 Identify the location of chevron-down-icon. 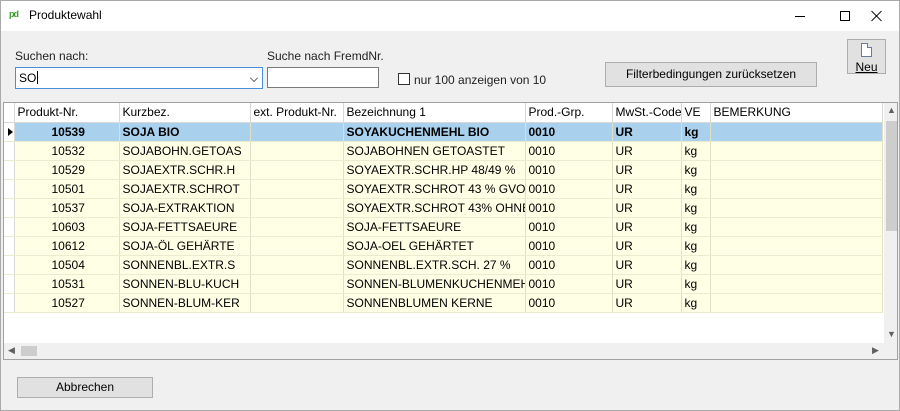
(254, 78).